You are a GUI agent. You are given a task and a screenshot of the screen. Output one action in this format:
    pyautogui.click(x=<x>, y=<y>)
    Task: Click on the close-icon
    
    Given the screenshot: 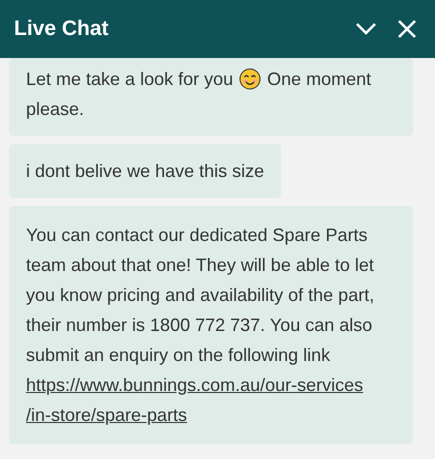 What is the action you would take?
    pyautogui.click(x=407, y=29)
    